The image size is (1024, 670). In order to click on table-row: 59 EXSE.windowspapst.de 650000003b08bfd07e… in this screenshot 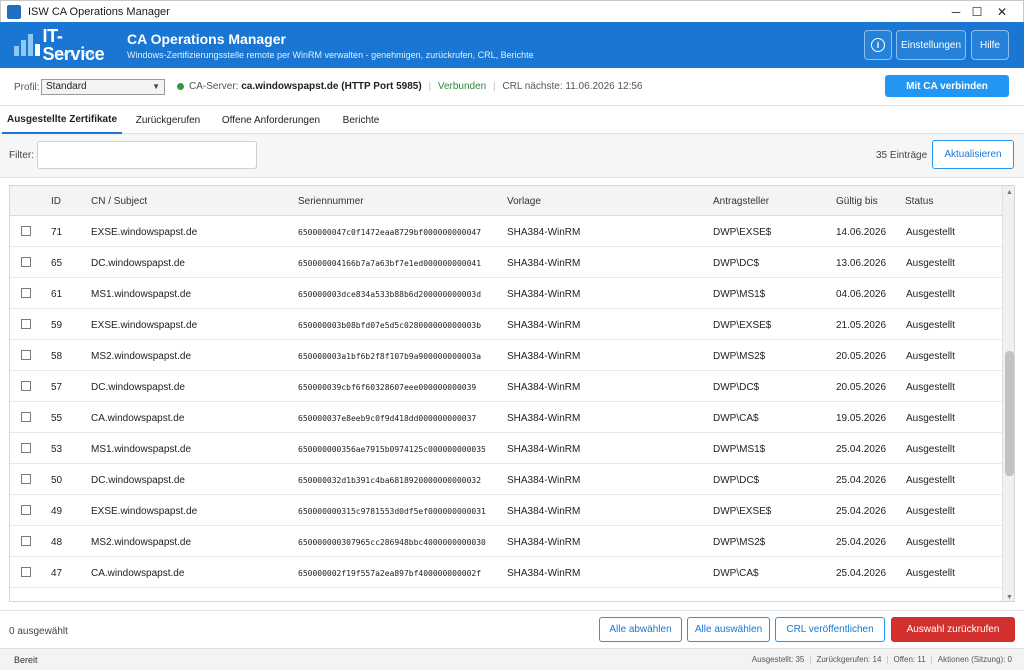, I will do `click(506, 324)`.